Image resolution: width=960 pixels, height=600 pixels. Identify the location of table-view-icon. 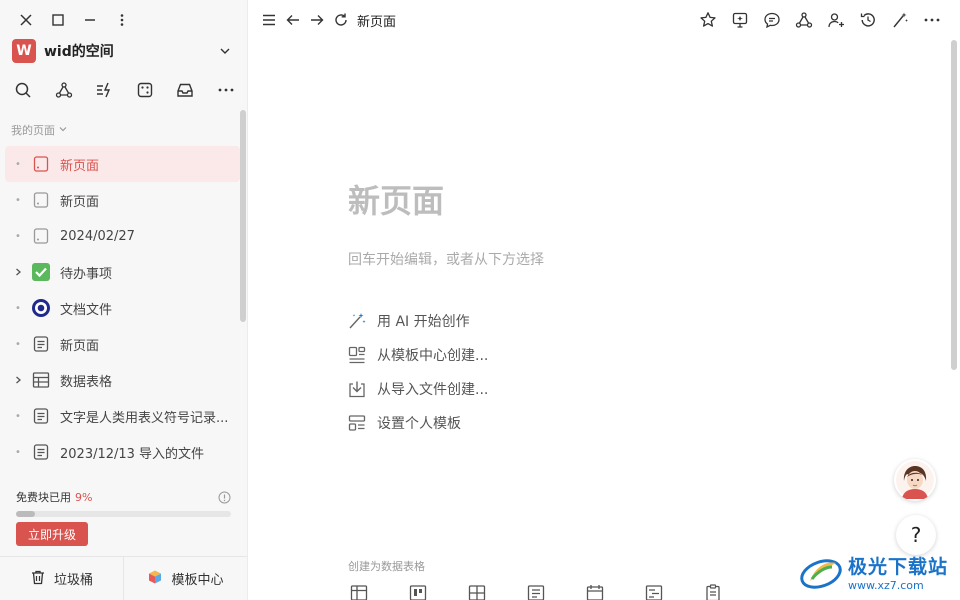
(379, 592).